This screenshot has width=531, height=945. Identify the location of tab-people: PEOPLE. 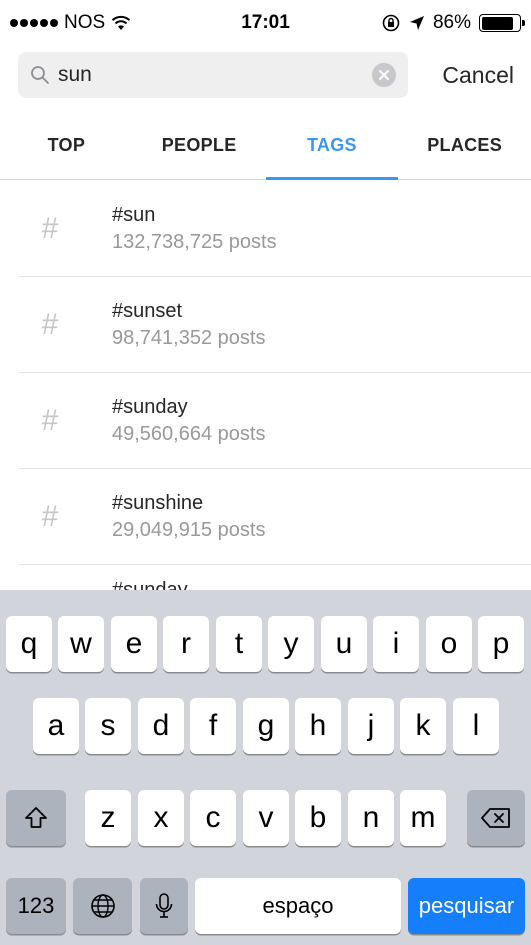
(199, 145).